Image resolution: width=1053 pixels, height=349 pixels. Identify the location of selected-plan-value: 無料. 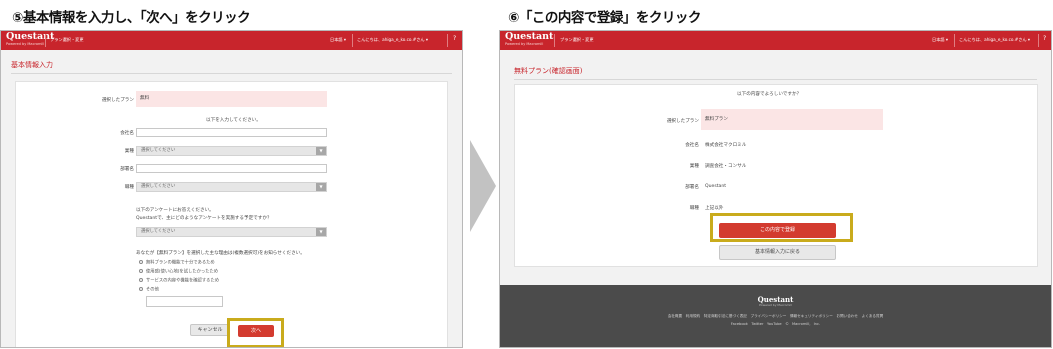
(231, 99).